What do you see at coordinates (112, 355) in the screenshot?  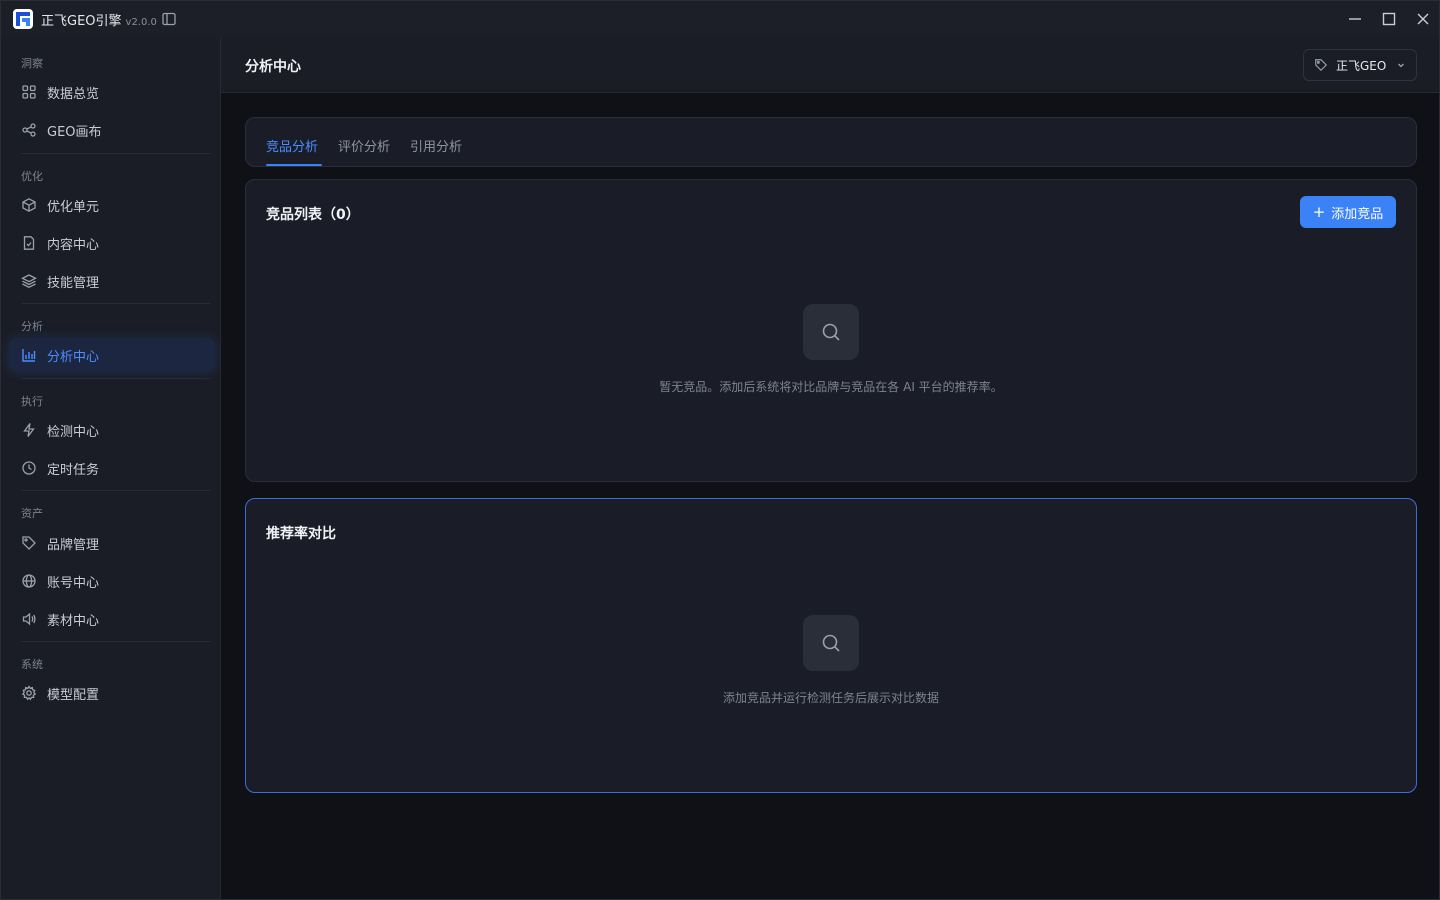 I see `sidebar-item-analysis-center: 分析中心` at bounding box center [112, 355].